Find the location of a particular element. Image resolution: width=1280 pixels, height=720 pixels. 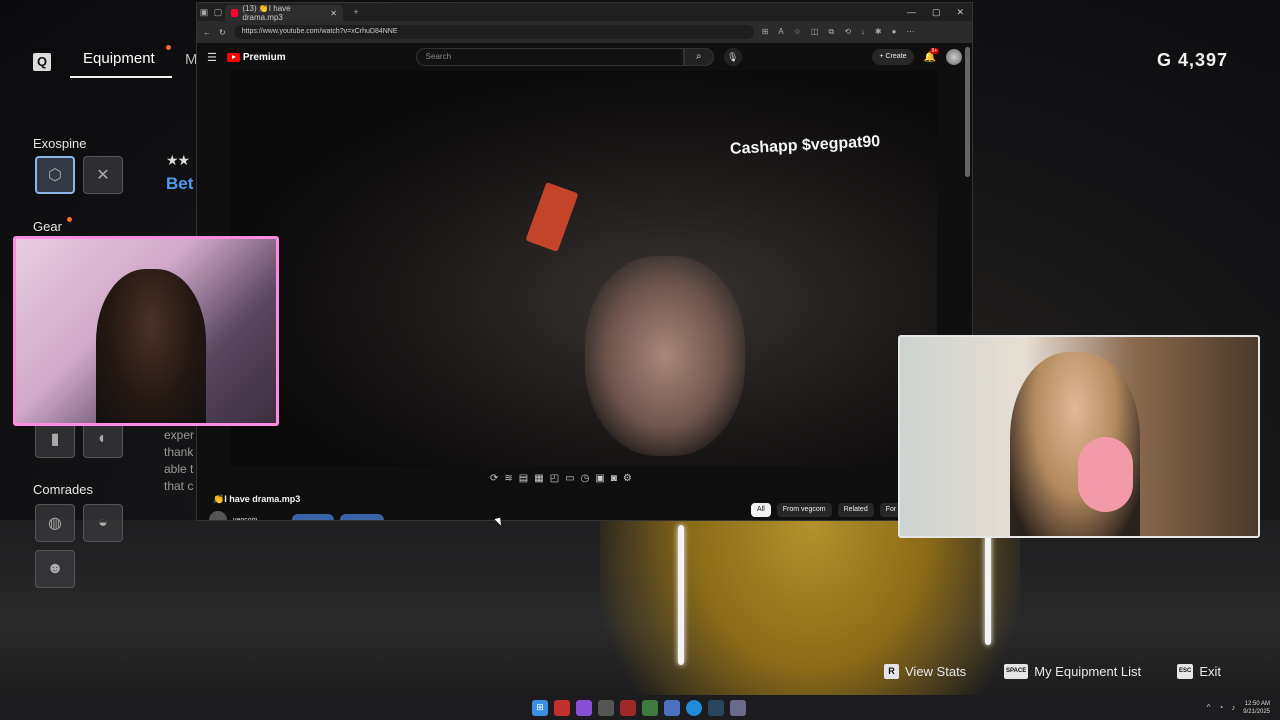

settings-gear-icon: ⚙ is located at coordinates (627, 478).